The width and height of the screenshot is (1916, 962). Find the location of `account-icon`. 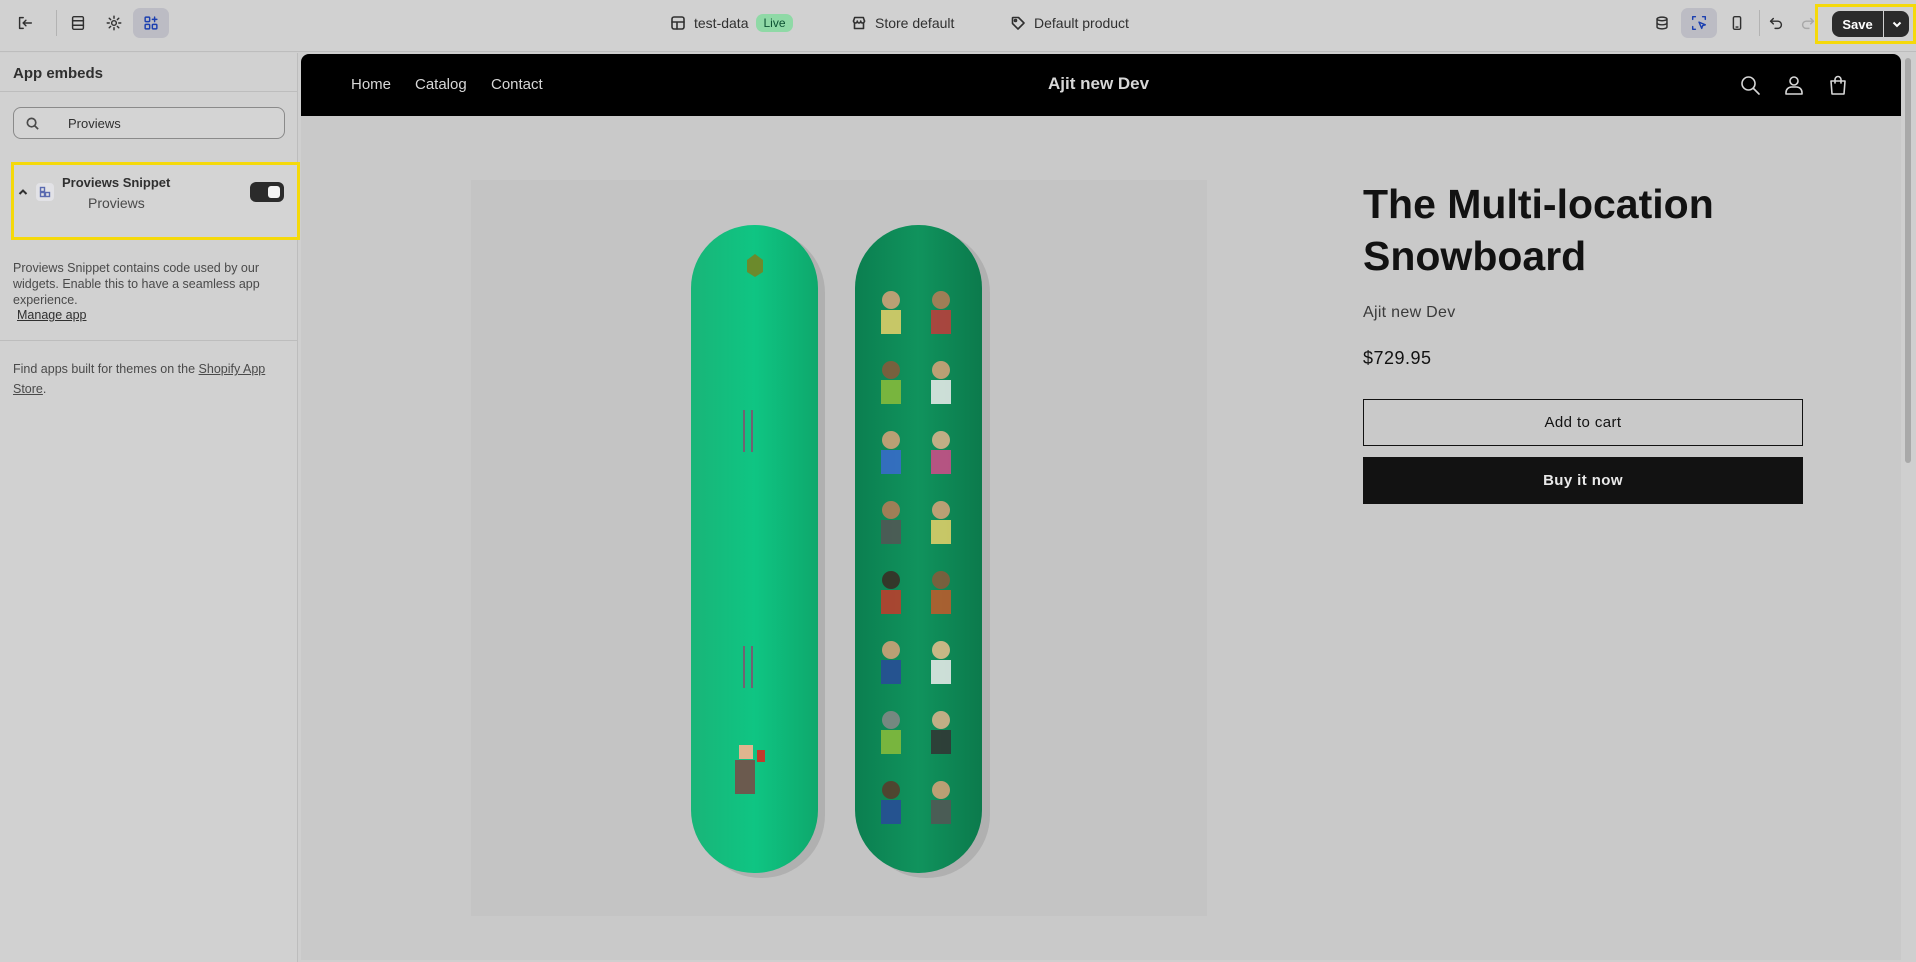

account-icon is located at coordinates (1794, 85).